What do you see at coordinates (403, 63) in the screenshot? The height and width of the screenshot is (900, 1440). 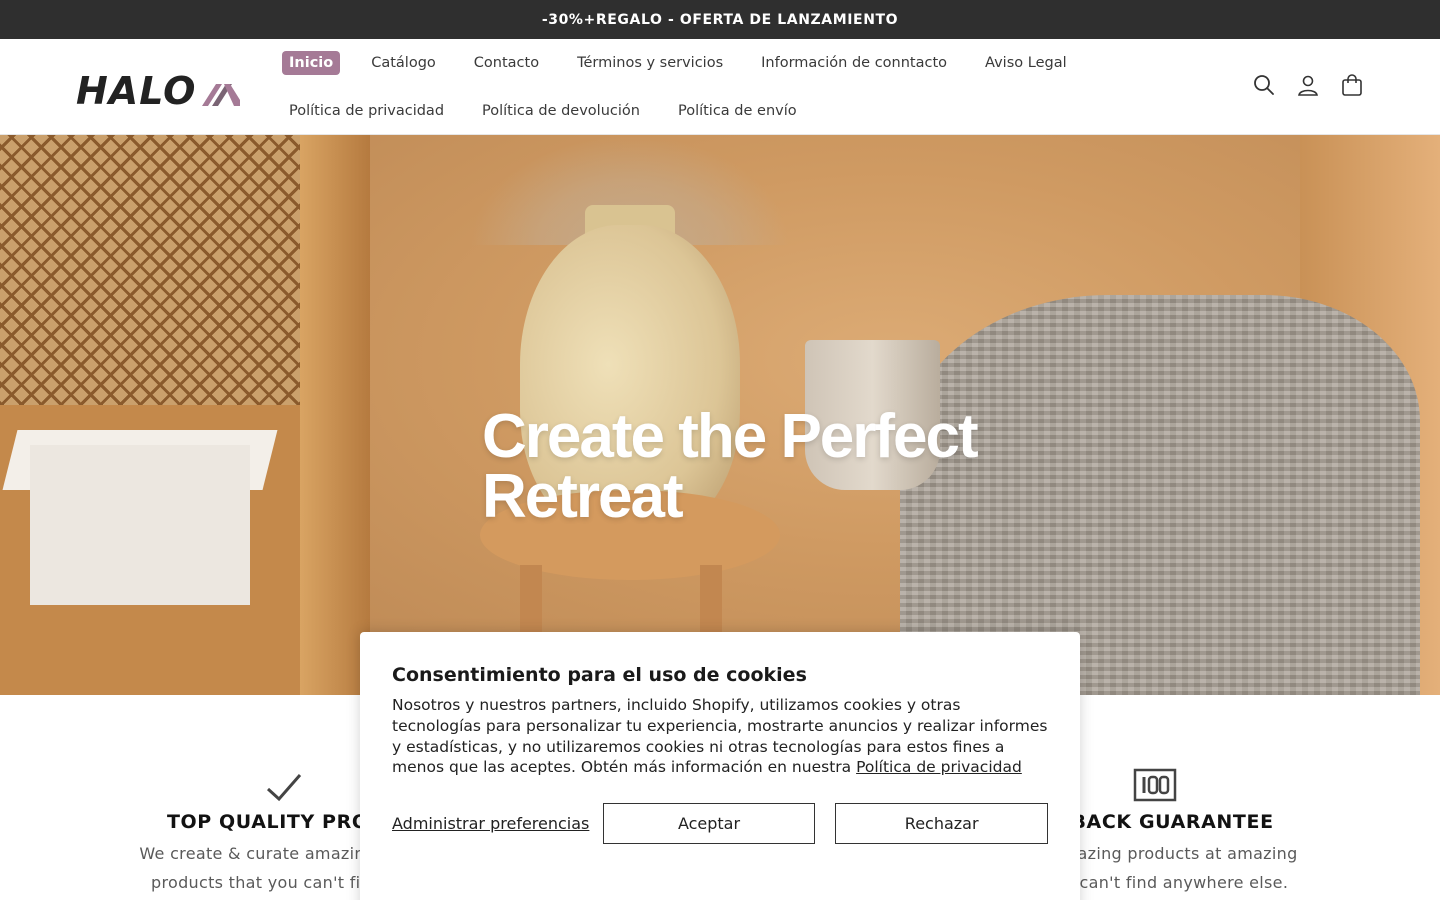 I see `nav-catalogo: Catálogo` at bounding box center [403, 63].